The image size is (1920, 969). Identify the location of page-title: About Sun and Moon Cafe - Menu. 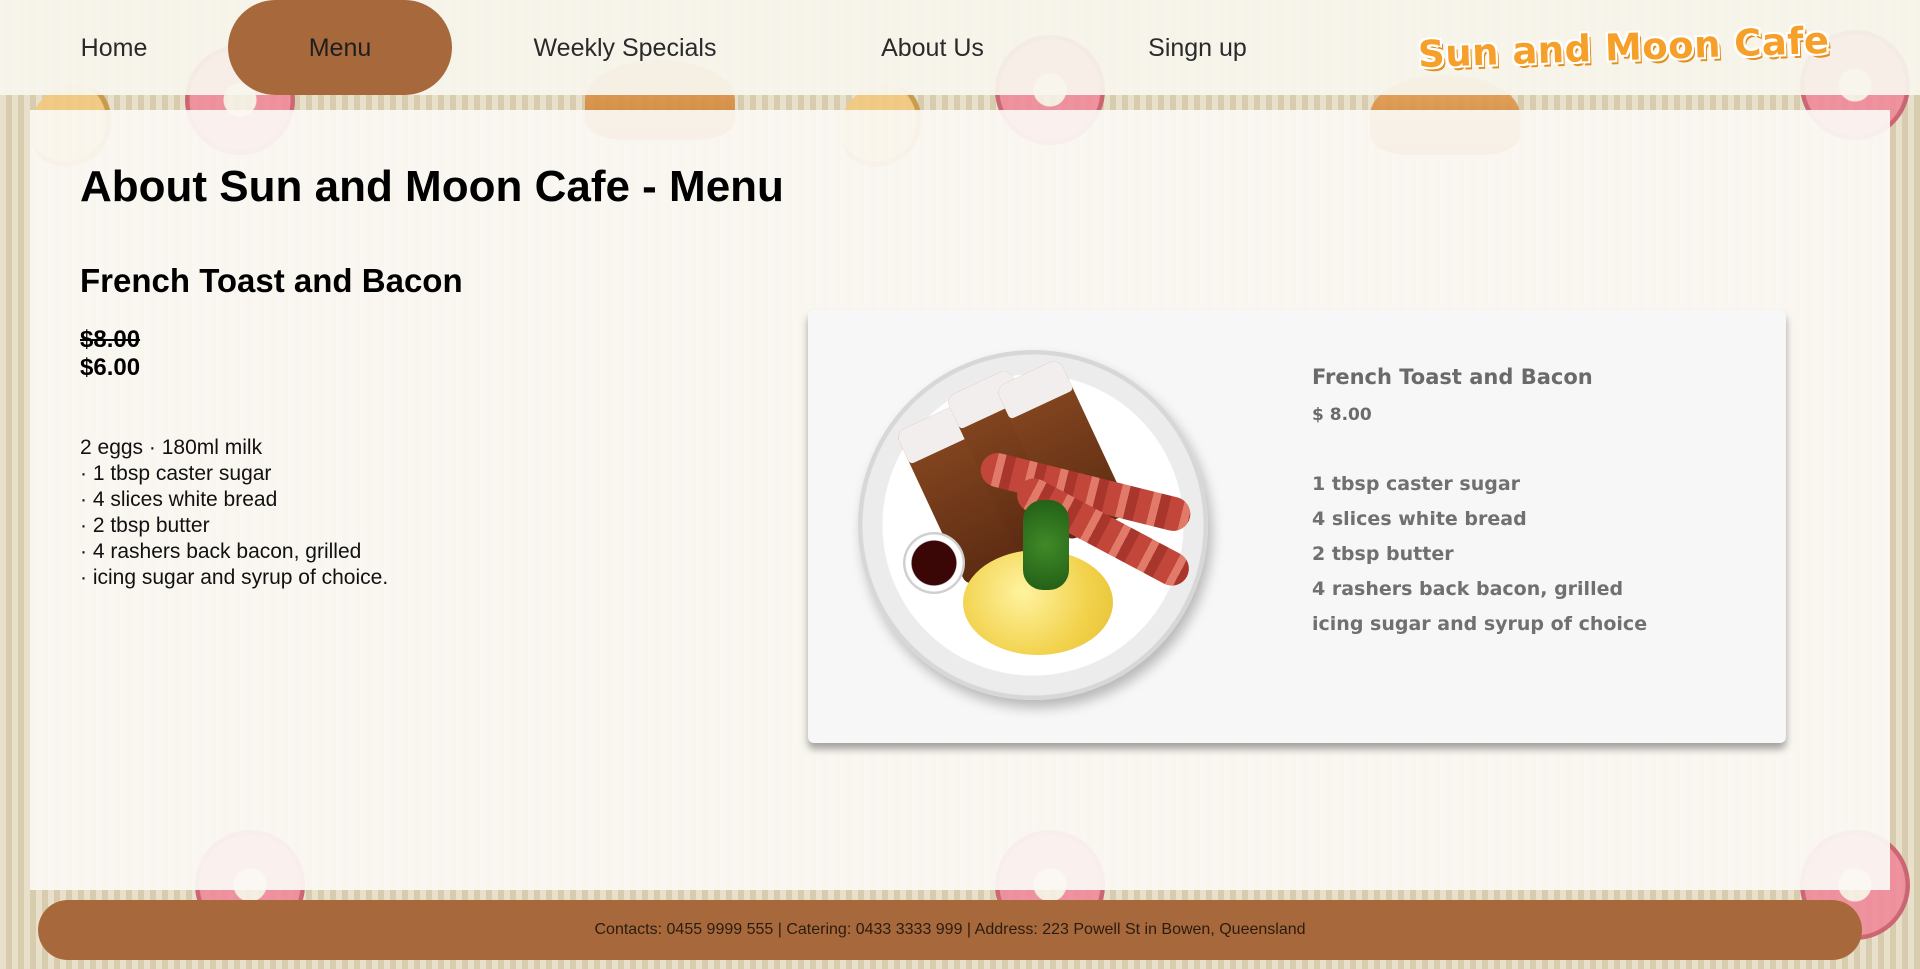
(432, 186).